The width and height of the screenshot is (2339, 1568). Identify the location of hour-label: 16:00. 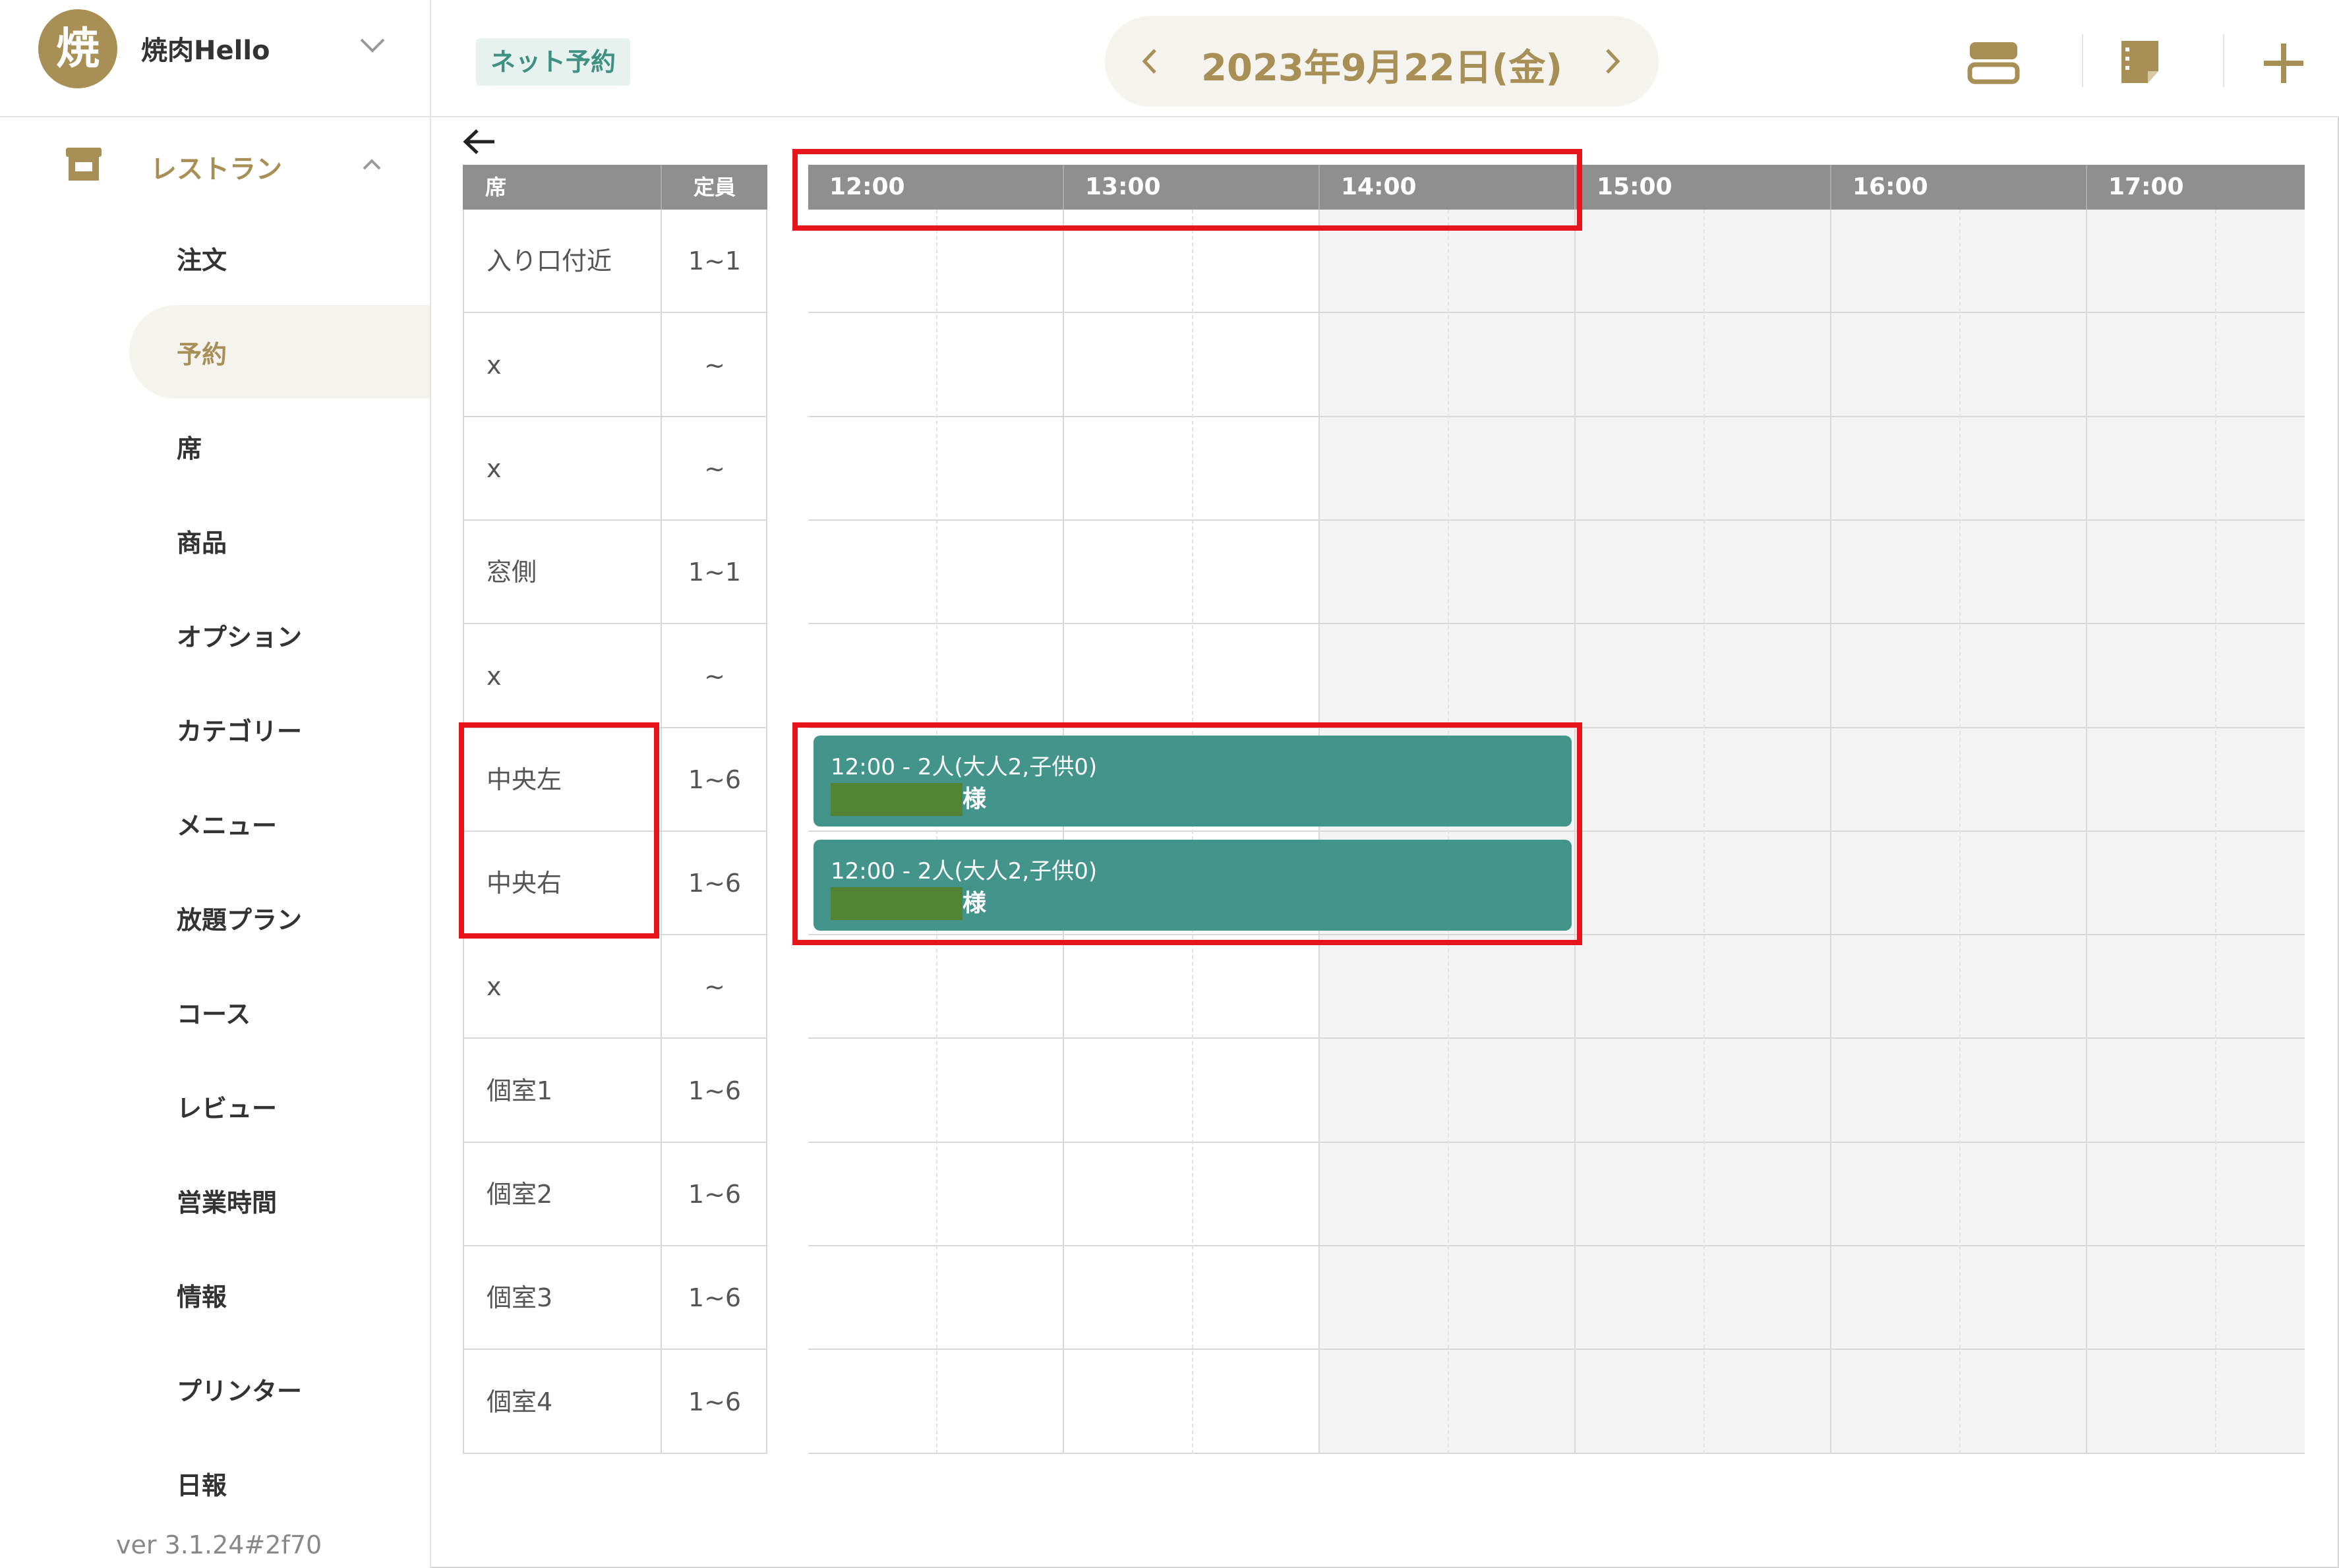
(1890, 186).